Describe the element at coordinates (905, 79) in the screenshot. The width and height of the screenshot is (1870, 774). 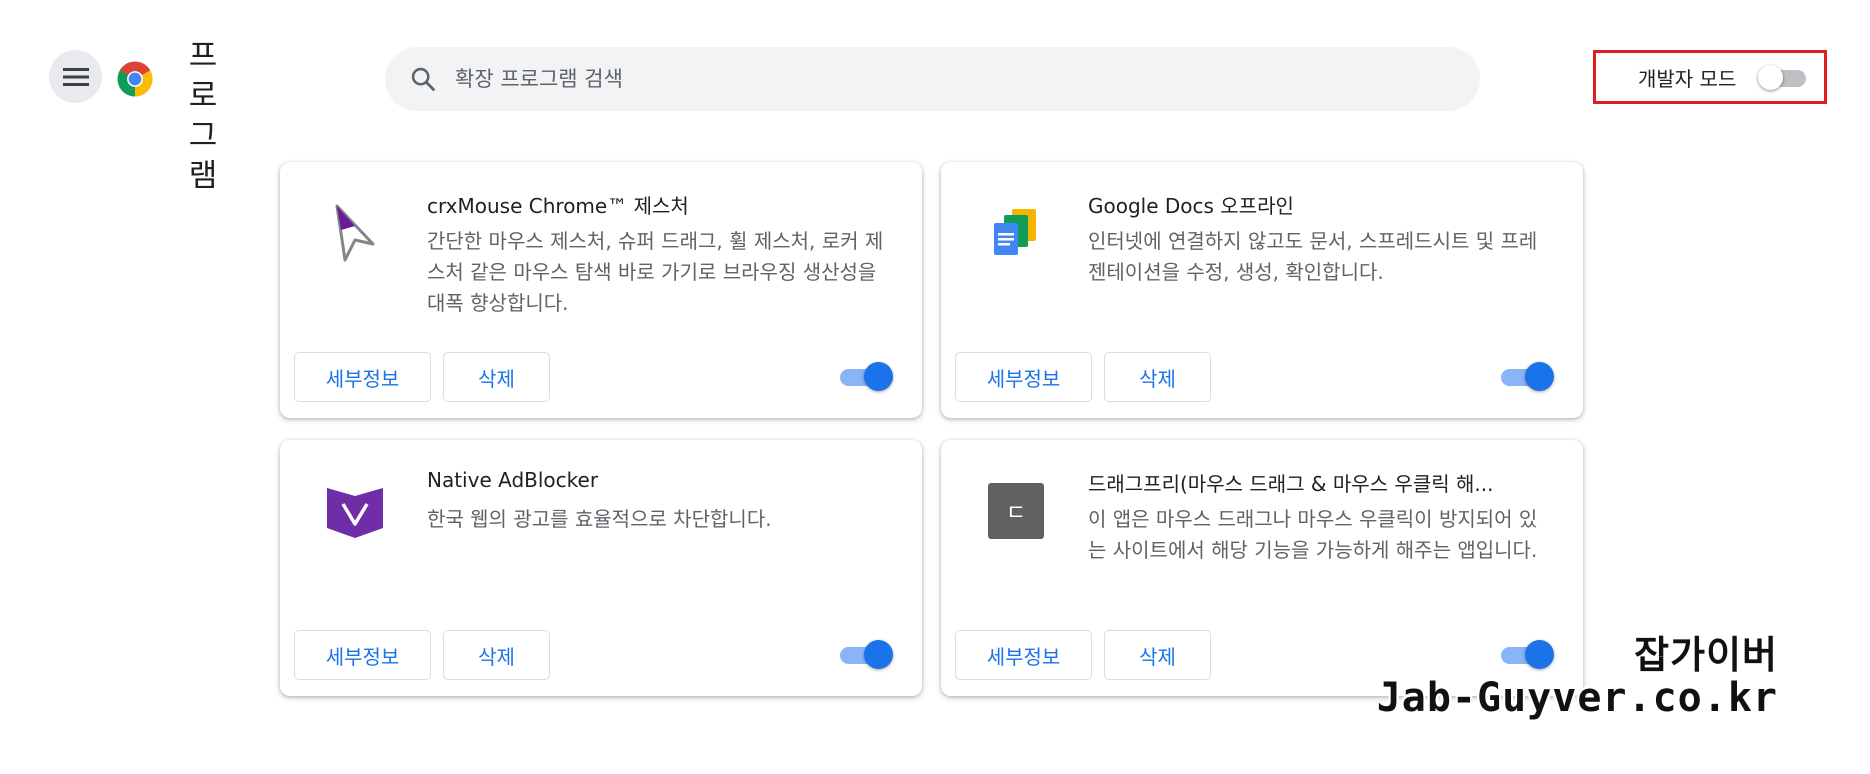
I see `search-input` at that location.